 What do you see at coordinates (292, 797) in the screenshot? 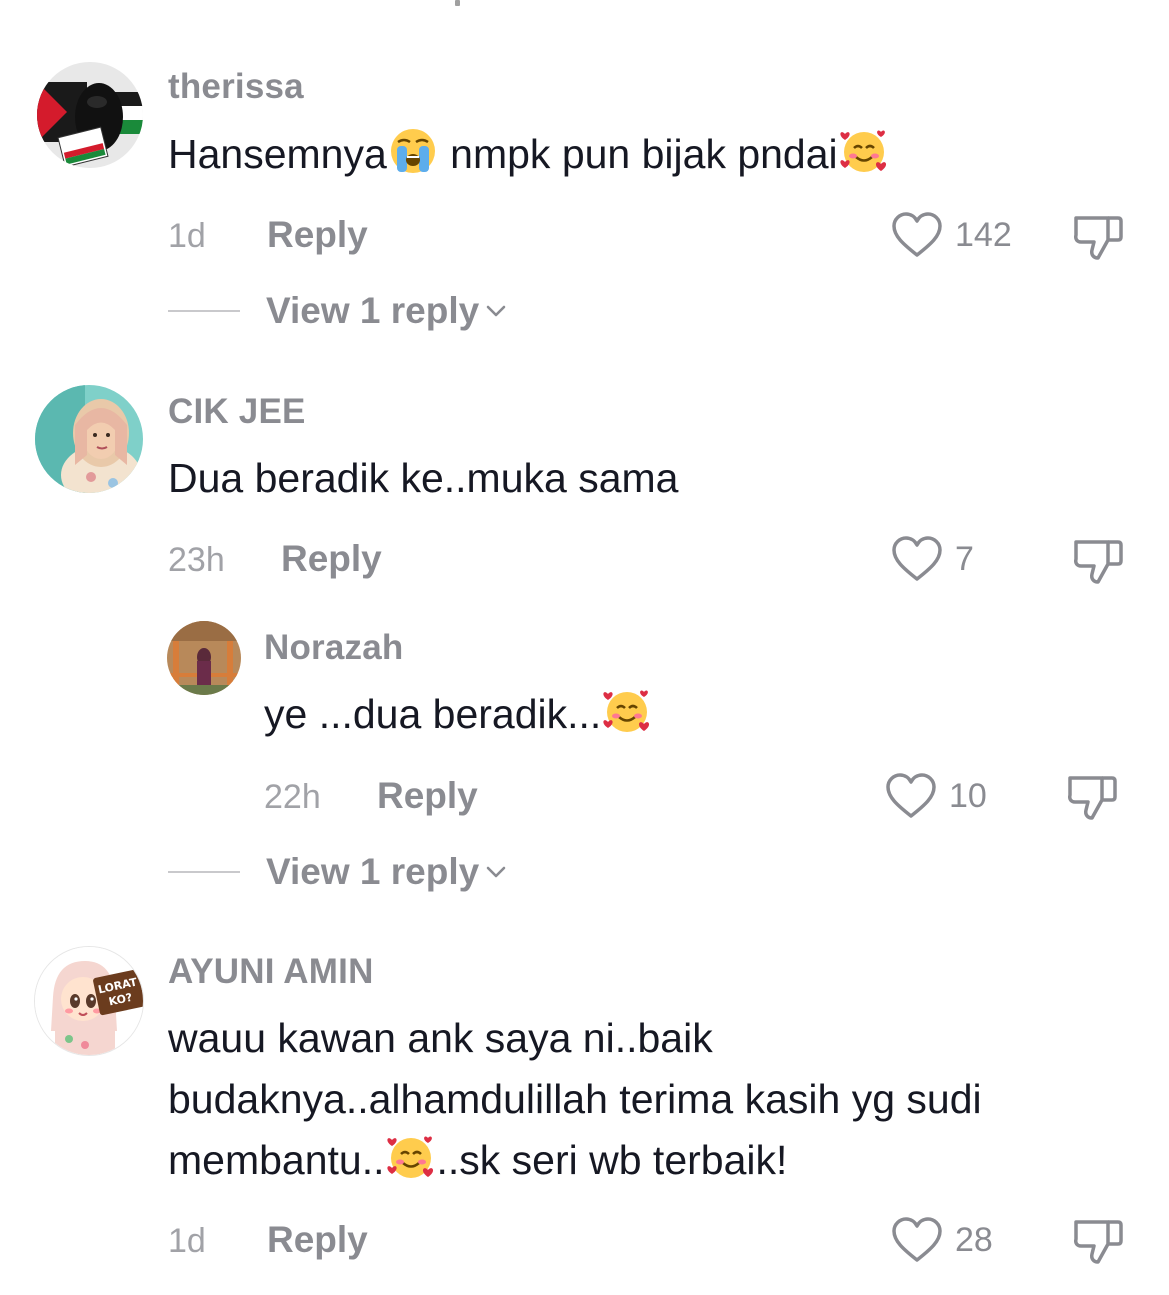
I see `reply-timestamp: 22h` at bounding box center [292, 797].